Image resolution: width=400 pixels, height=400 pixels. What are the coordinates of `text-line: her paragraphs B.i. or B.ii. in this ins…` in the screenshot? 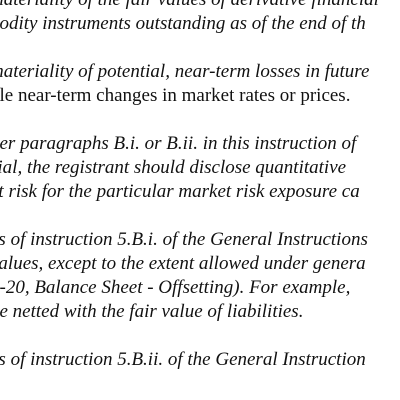 It's located at (178, 143).